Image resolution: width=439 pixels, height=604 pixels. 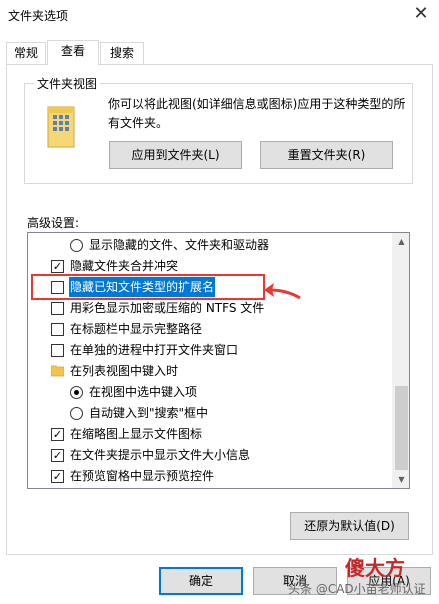 I want to click on restore-defaults-button: 还原为默认值(D), so click(x=349, y=526).